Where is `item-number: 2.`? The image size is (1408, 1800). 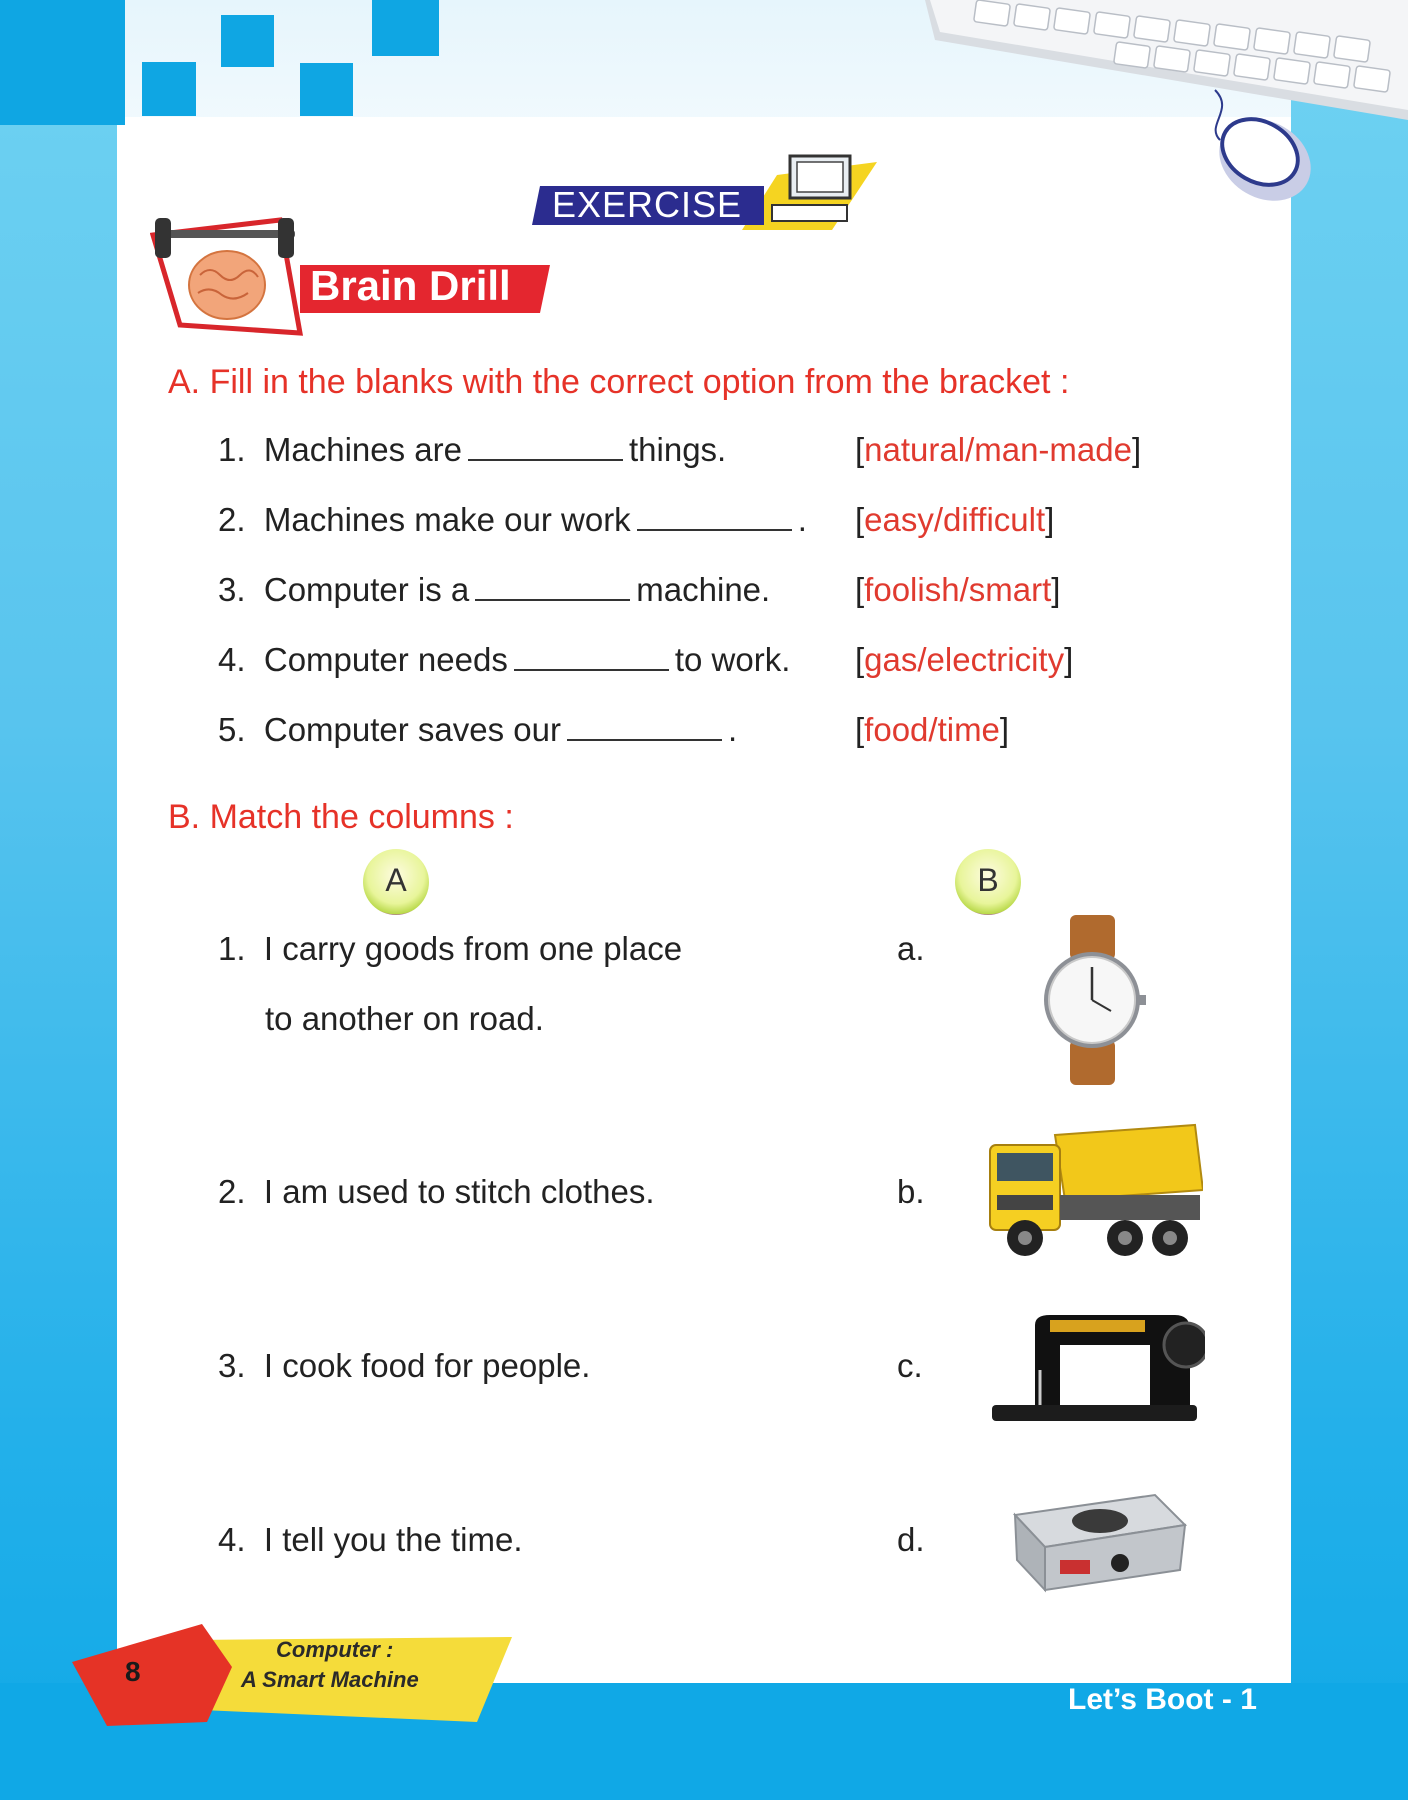
item-number: 2. is located at coordinates (232, 1191).